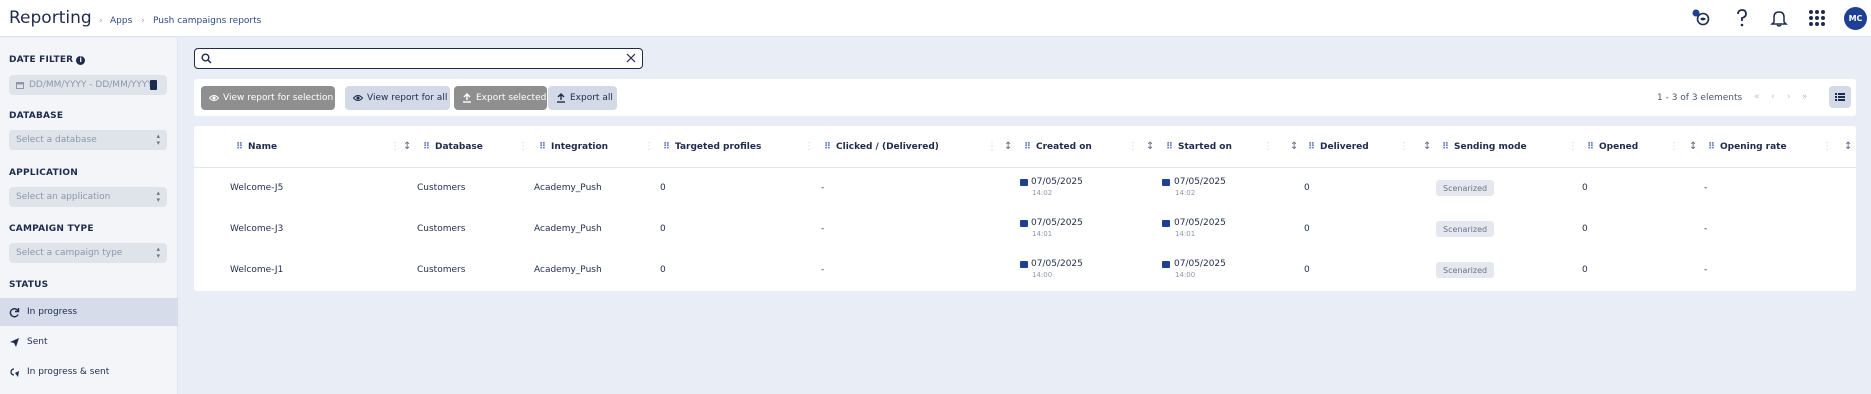 The width and height of the screenshot is (1871, 394). Describe the element at coordinates (823, 270) in the screenshot. I see `cell-clicked: -` at that location.